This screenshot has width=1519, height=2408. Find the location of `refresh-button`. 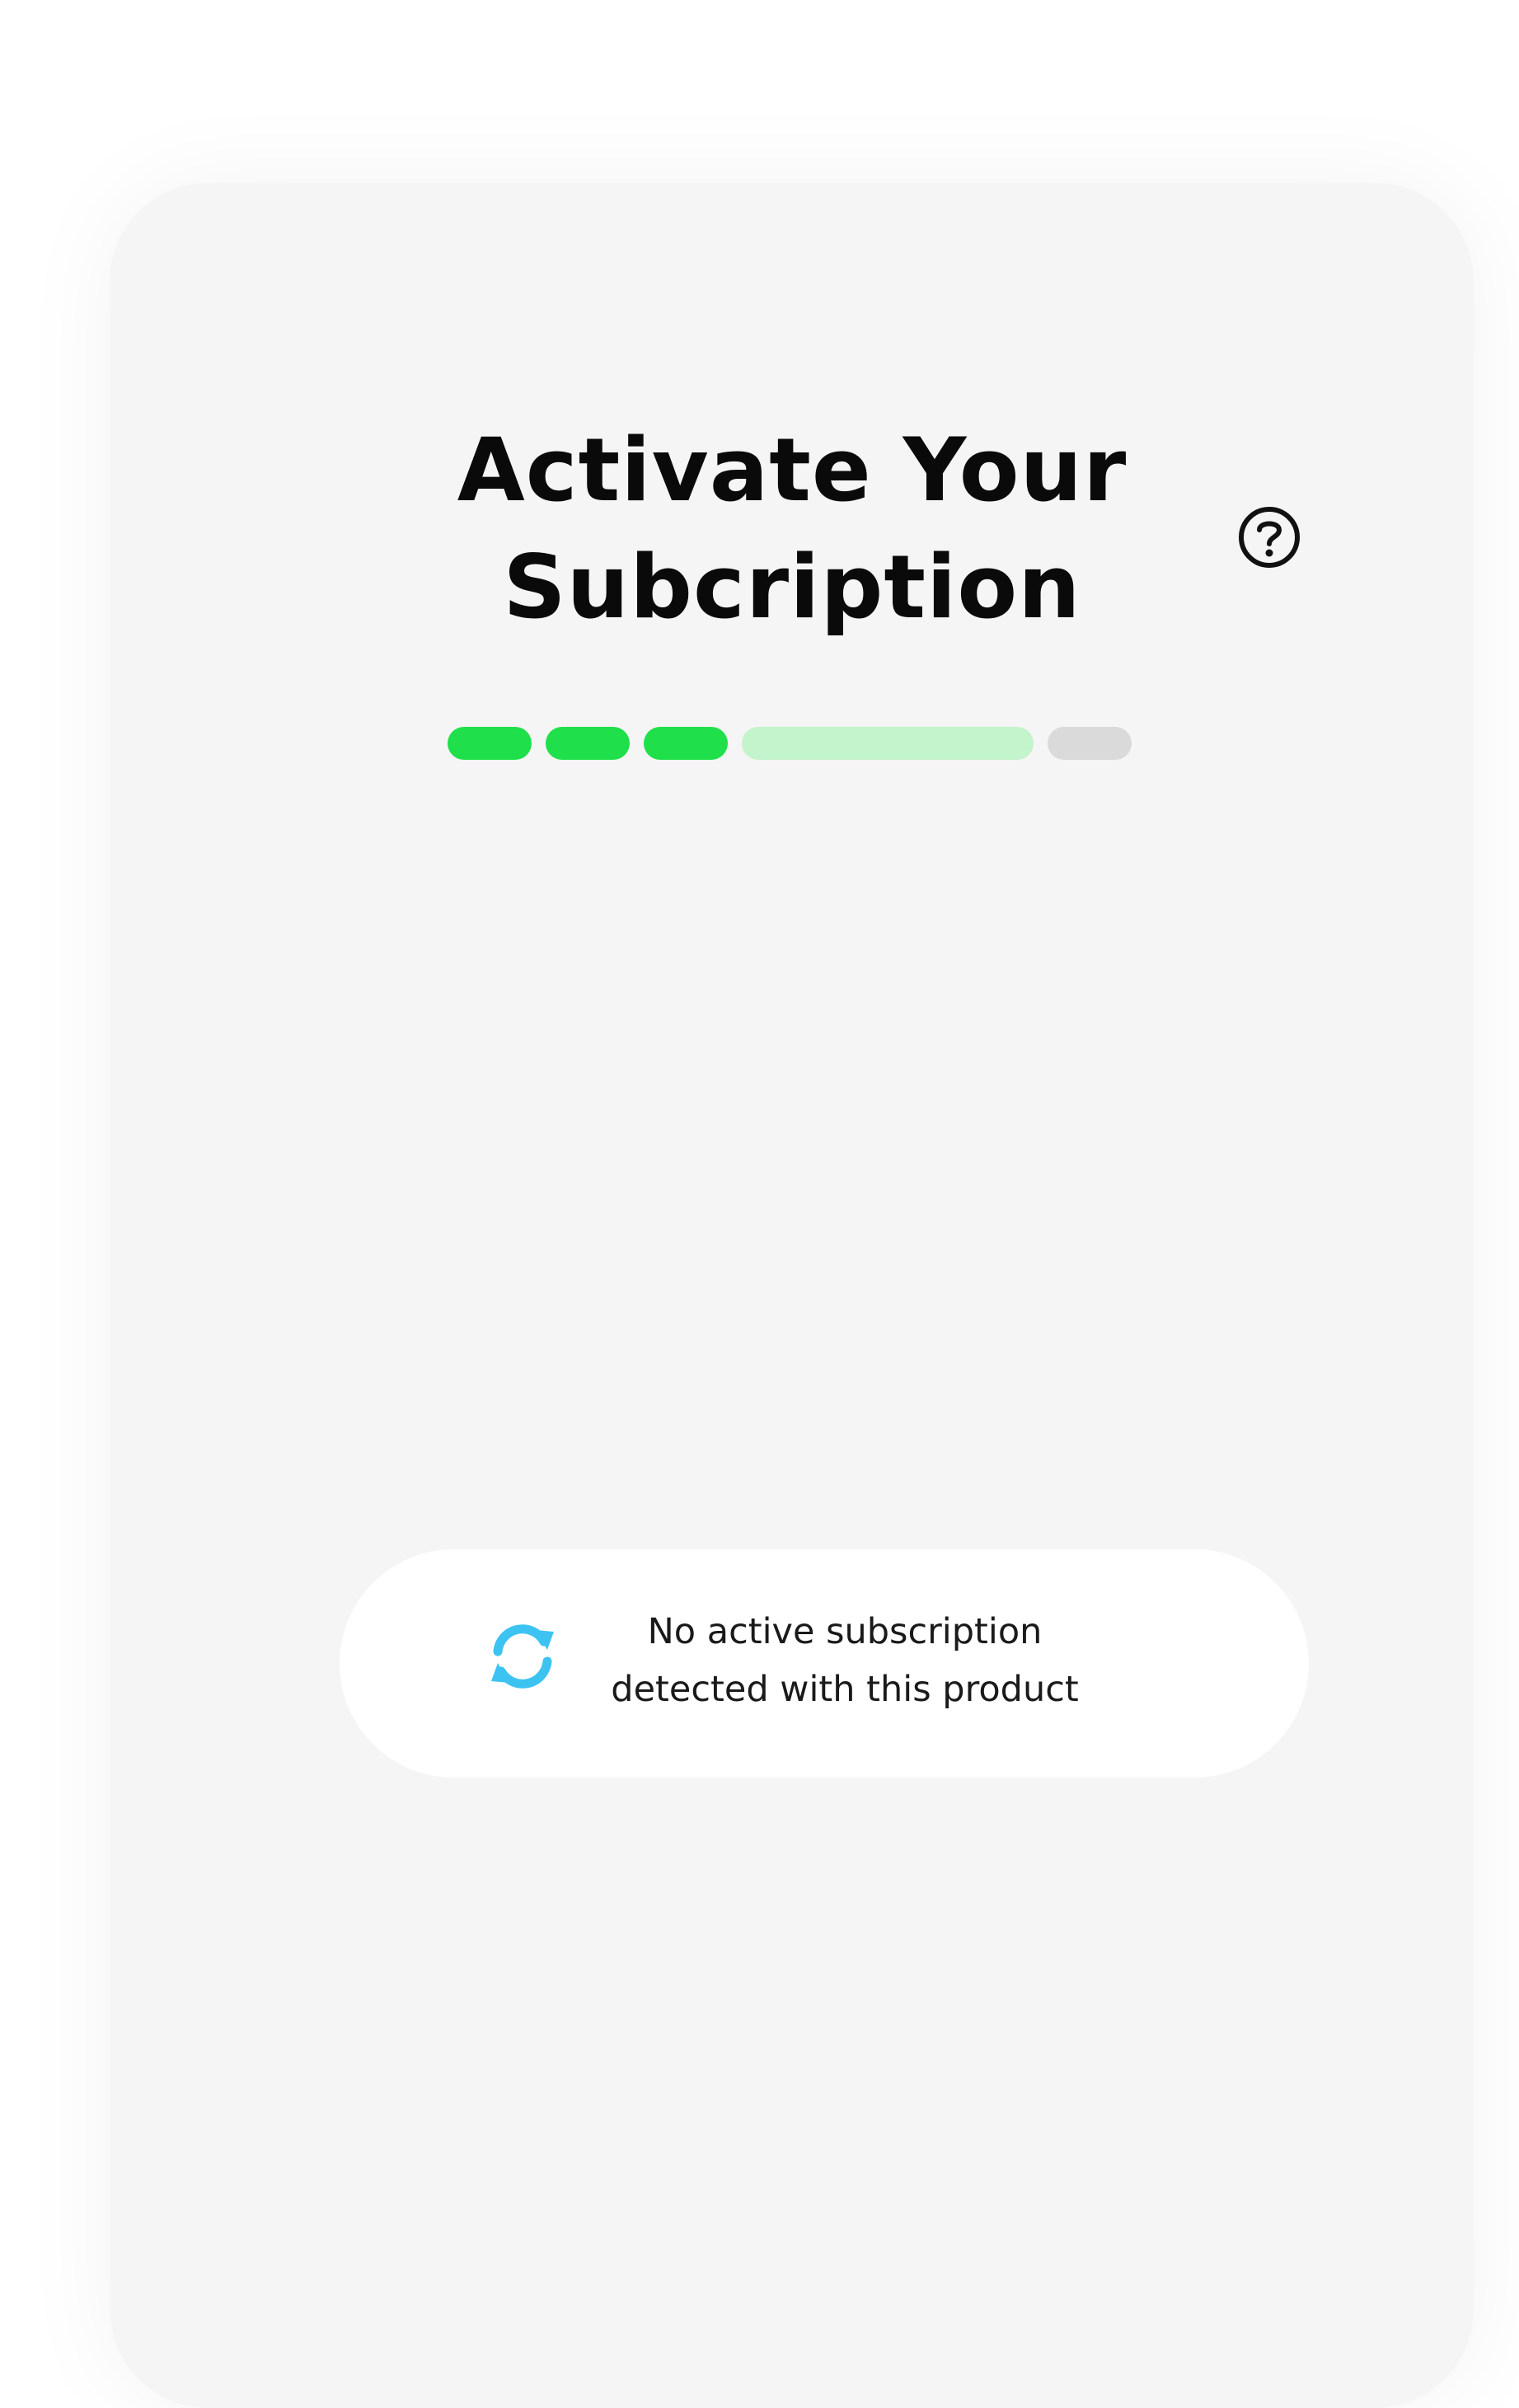

refresh-button is located at coordinates (522, 1657).